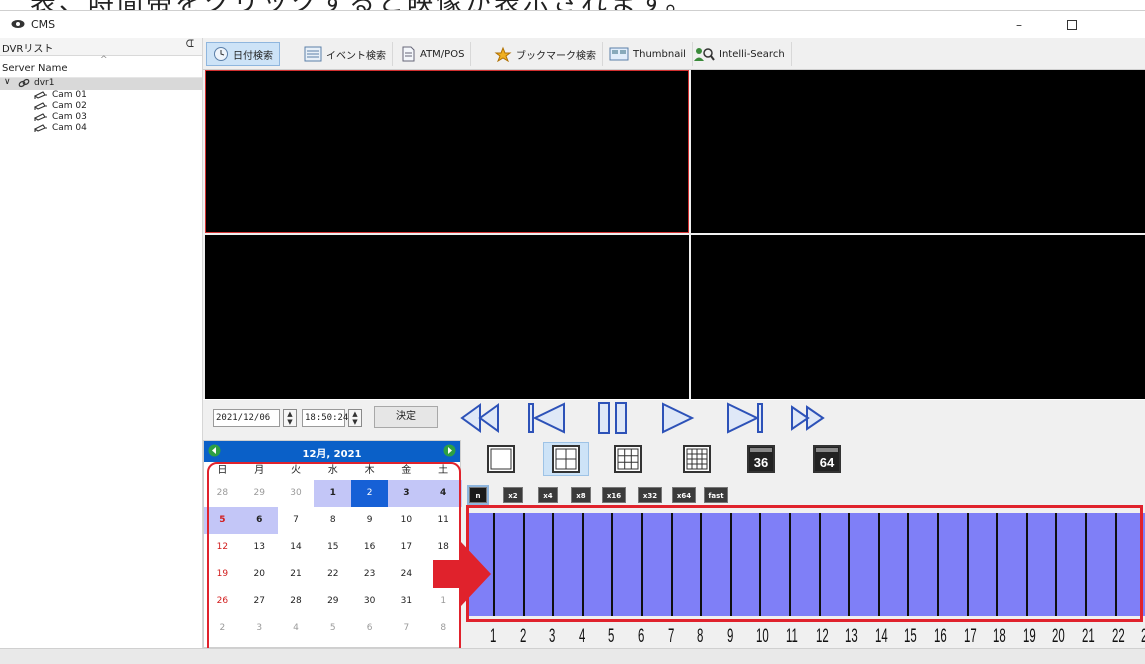 Image resolution: width=1145 pixels, height=664 pixels. I want to click on minimize-icon: –, so click(1019, 25).